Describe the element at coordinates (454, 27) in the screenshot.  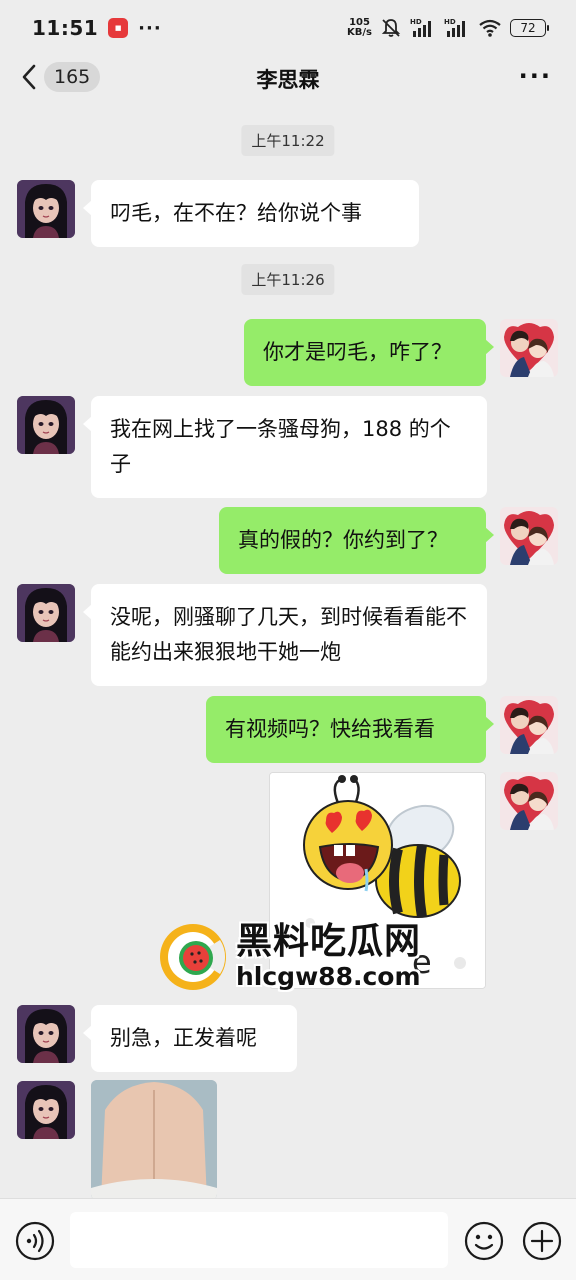
I see `signal-hd-2-icon: HD` at that location.